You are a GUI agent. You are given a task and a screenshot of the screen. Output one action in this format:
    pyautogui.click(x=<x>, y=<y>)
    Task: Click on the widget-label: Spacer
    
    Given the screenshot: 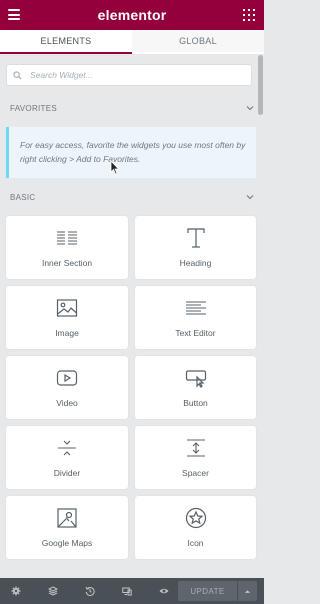 What is the action you would take?
    pyautogui.click(x=195, y=473)
    